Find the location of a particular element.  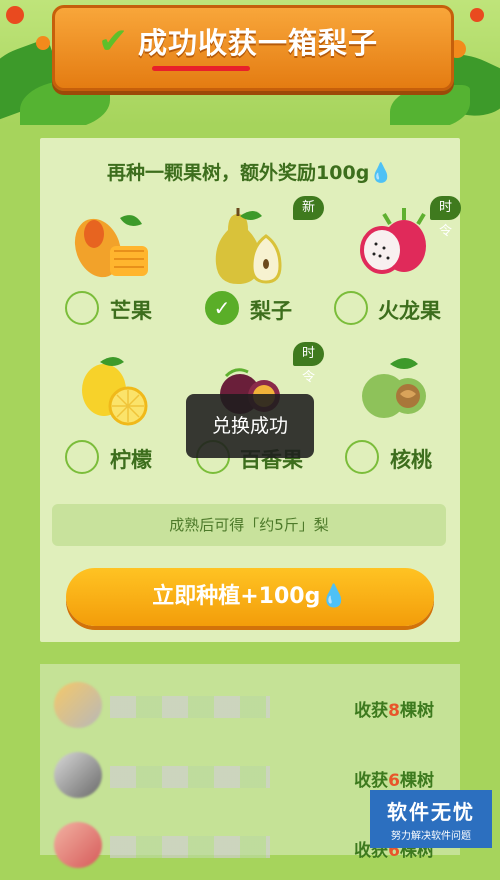

panel-title: 再种一颗果树，额外奖励100g💧 is located at coordinates (250, 171).